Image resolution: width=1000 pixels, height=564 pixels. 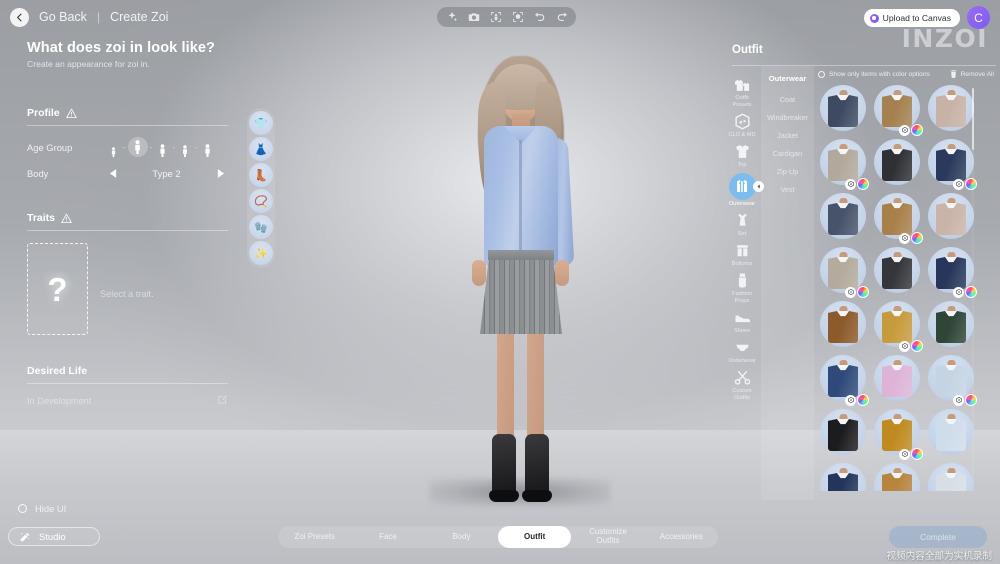 What do you see at coordinates (520, 277) in the screenshot?
I see `avatar-model` at bounding box center [520, 277].